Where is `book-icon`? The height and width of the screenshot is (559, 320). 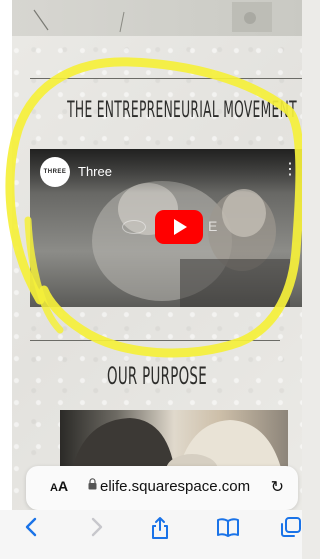 book-icon is located at coordinates (228, 527).